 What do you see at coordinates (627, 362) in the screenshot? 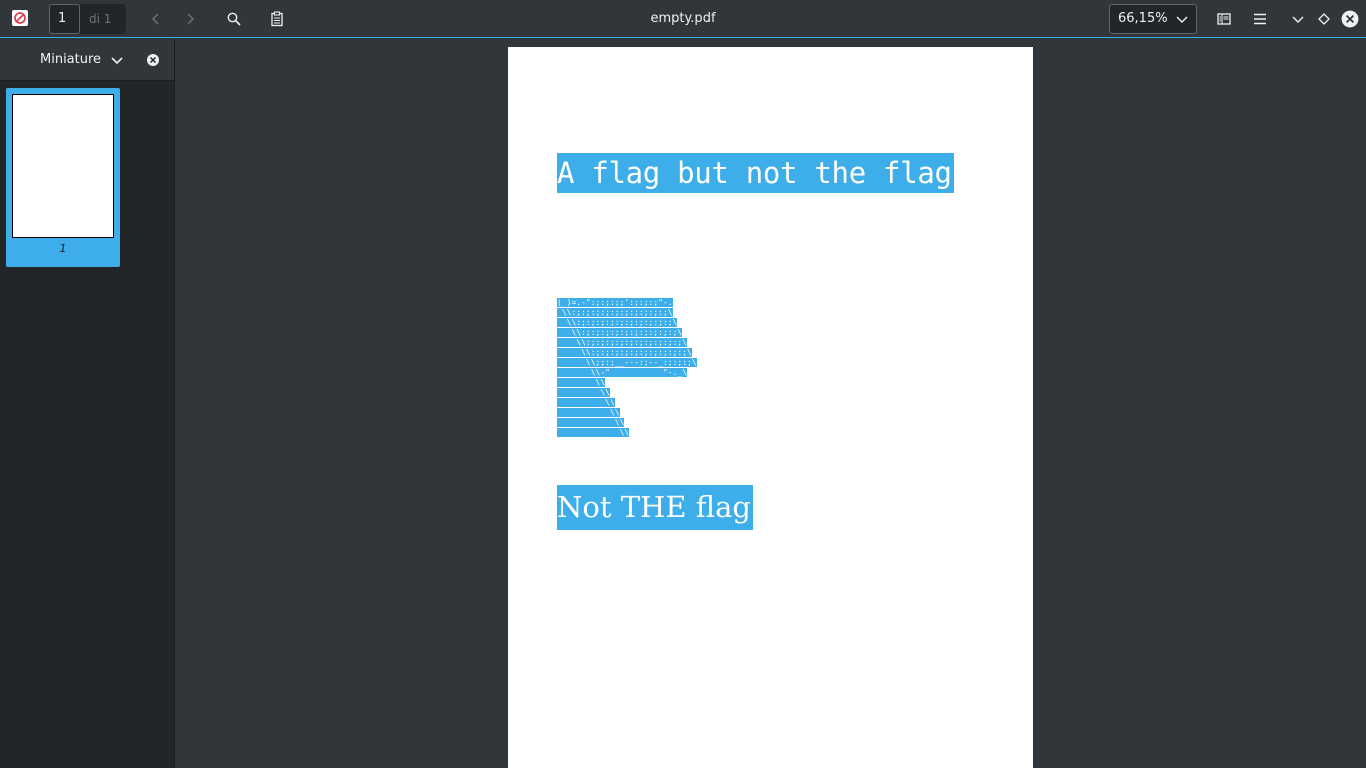
I see `ascii-flag-line: \\;;:;__---:;--_:;:;:;\` at bounding box center [627, 362].